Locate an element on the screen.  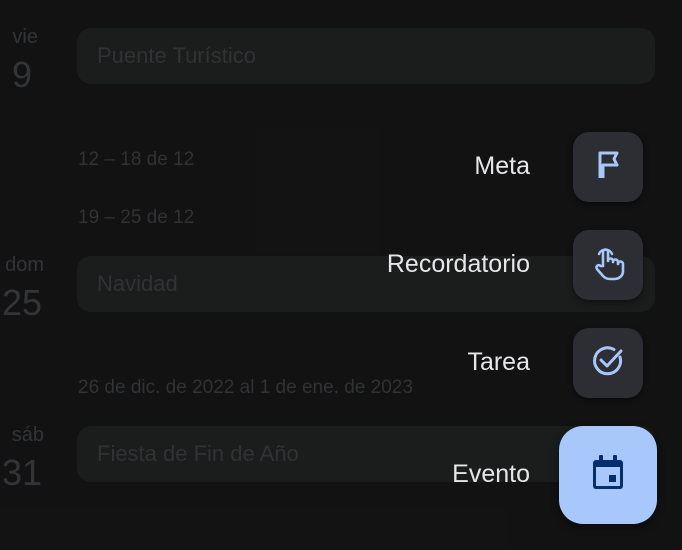
fab-label-goal: Meta is located at coordinates (502, 166).